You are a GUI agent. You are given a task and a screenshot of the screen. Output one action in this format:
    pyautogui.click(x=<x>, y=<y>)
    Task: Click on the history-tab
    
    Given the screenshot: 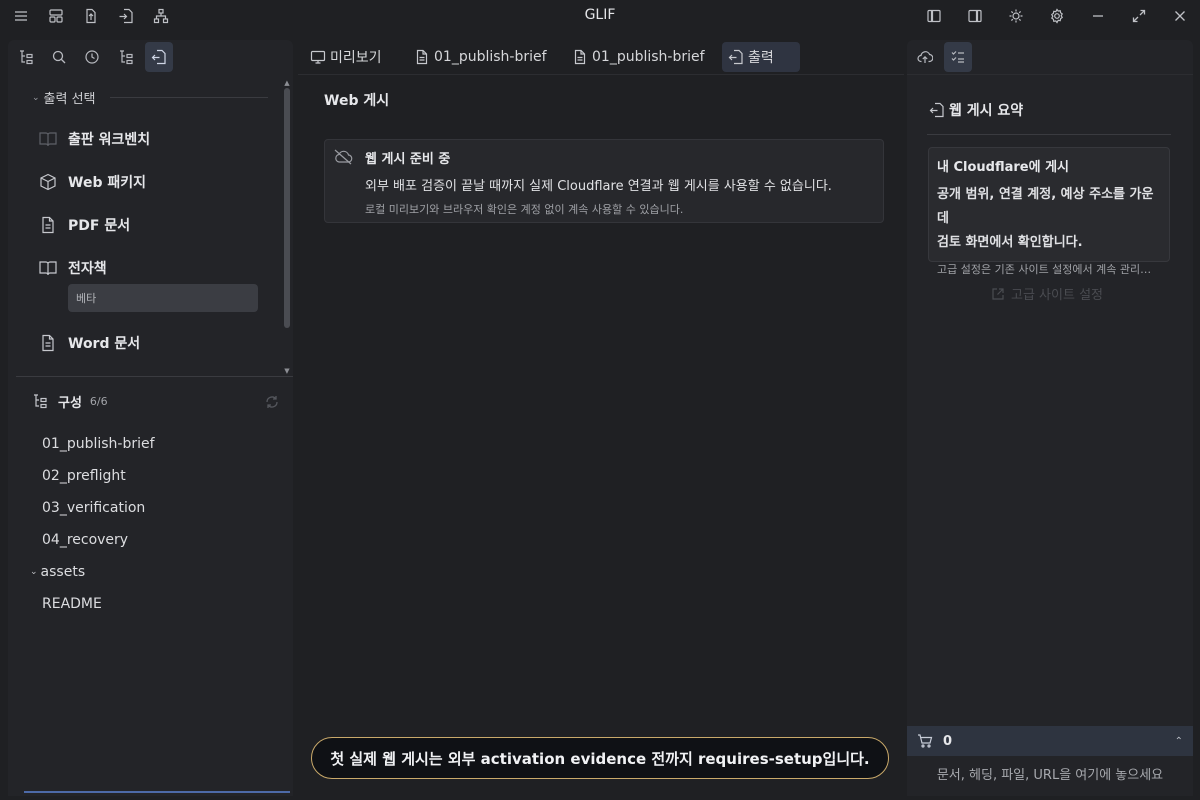 What is the action you would take?
    pyautogui.click(x=92, y=57)
    